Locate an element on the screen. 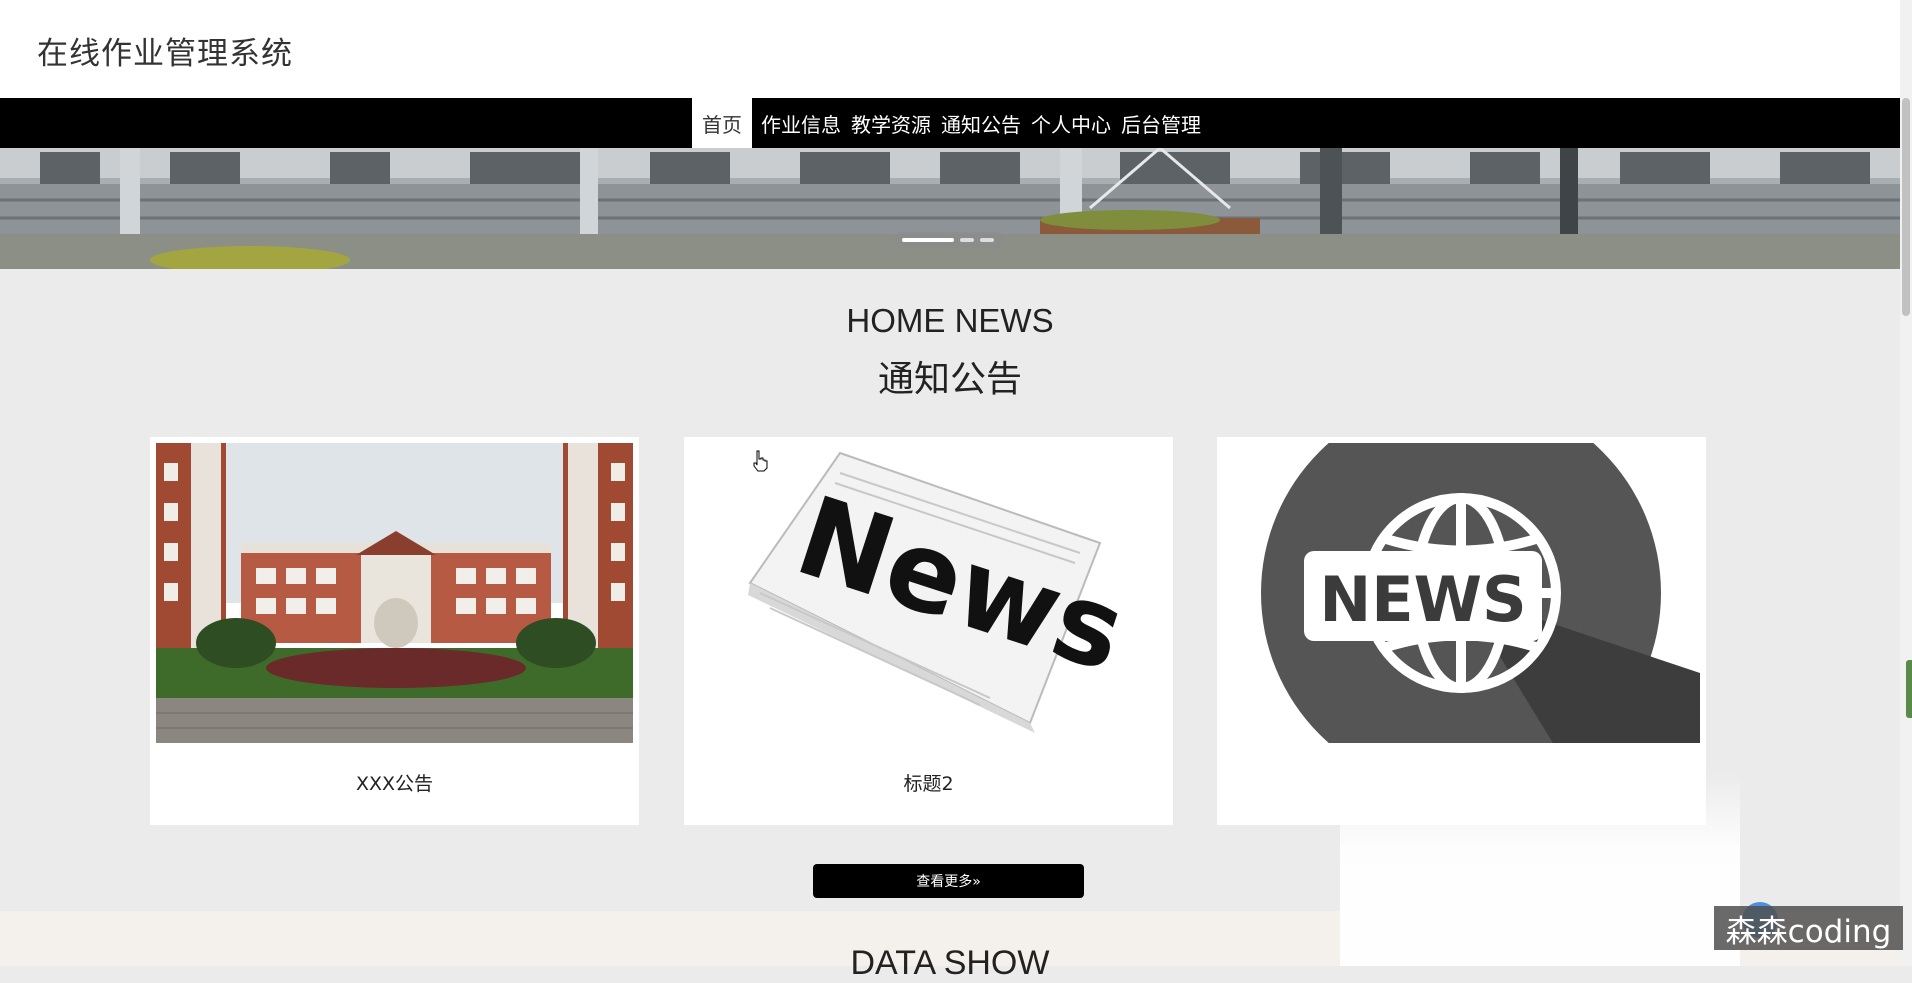 This screenshot has width=1912, height=983. news-section-title-cn: 通知公告 is located at coordinates (949, 379).